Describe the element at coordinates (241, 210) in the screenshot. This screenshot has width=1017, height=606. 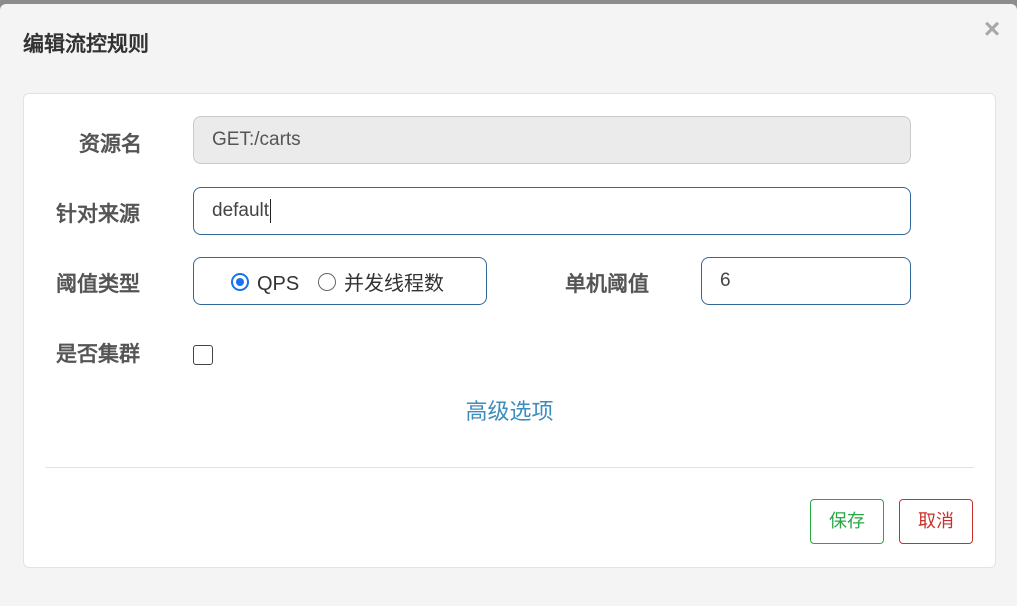
I see `limit-app-value: default` at that location.